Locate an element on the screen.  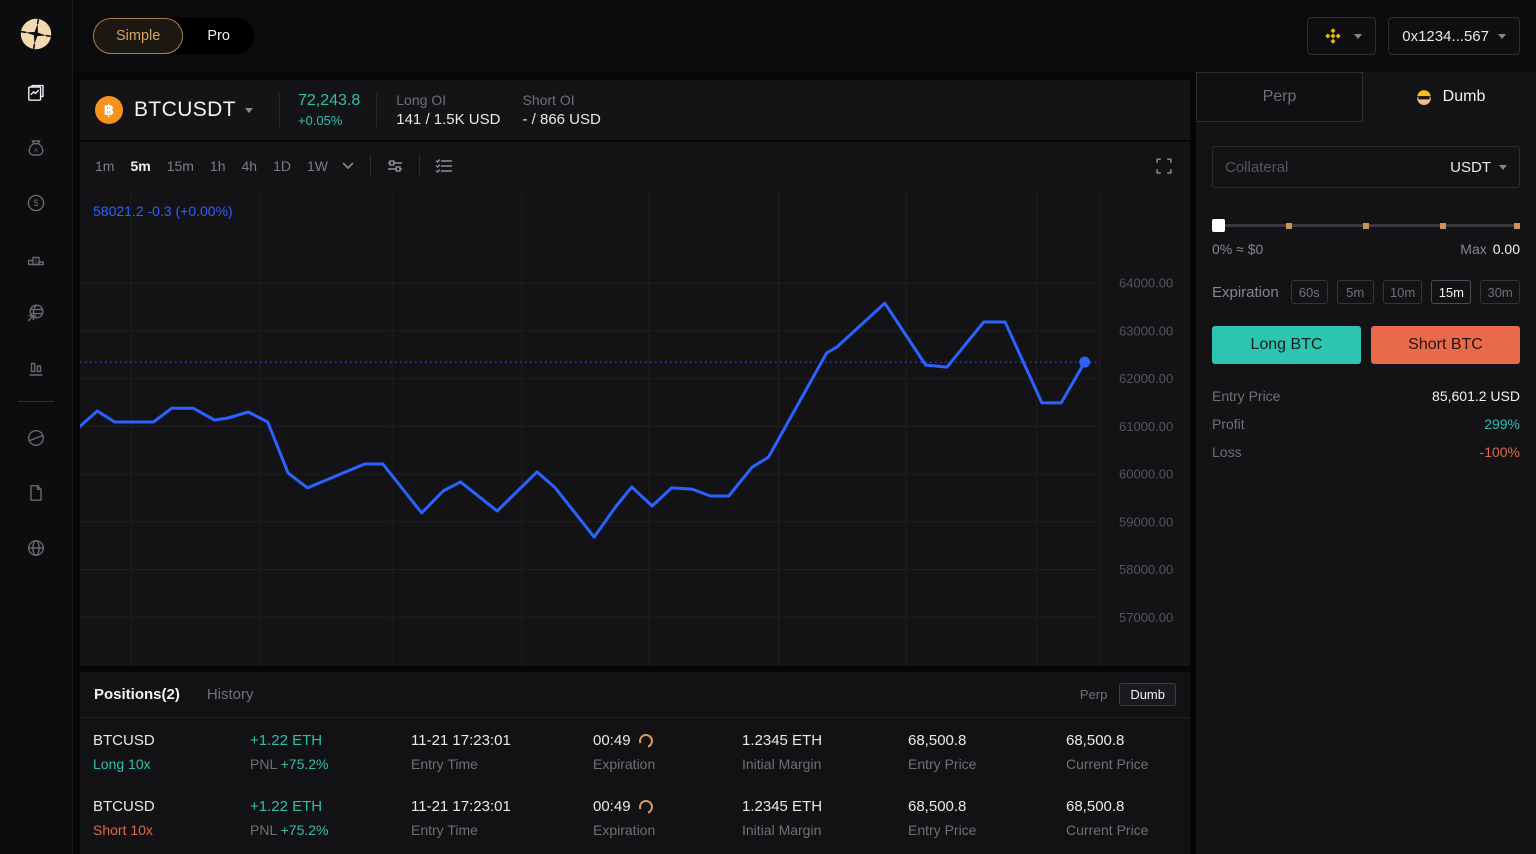
chart-settings-icon is located at coordinates (395, 166).